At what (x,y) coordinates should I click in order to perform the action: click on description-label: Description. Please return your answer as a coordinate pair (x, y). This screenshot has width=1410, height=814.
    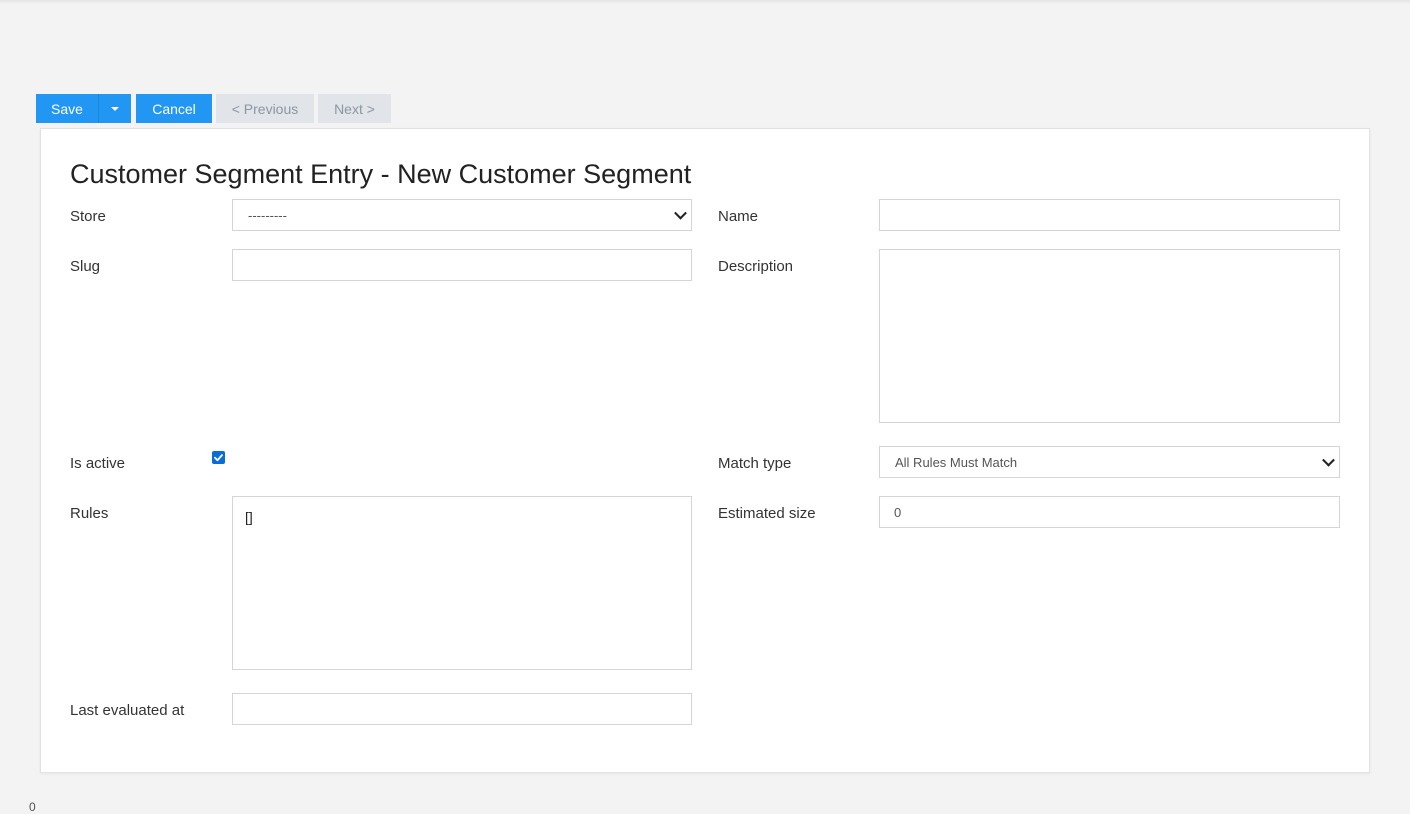
    Looking at the image, I should click on (756, 266).